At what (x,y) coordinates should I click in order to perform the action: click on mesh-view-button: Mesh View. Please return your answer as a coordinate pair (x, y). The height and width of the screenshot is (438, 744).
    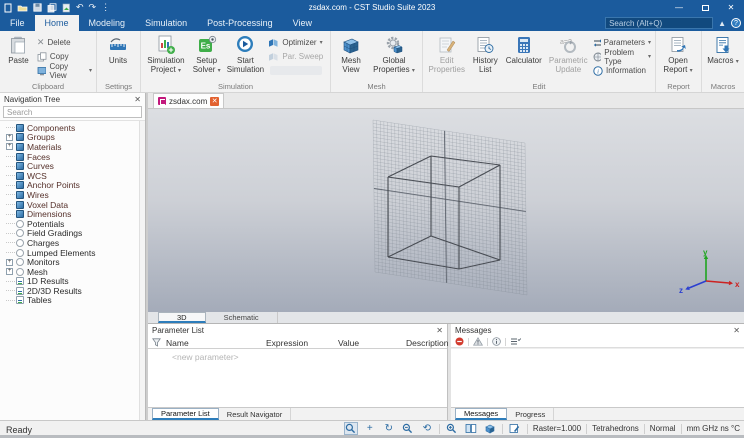
    Looking at the image, I should click on (351, 58).